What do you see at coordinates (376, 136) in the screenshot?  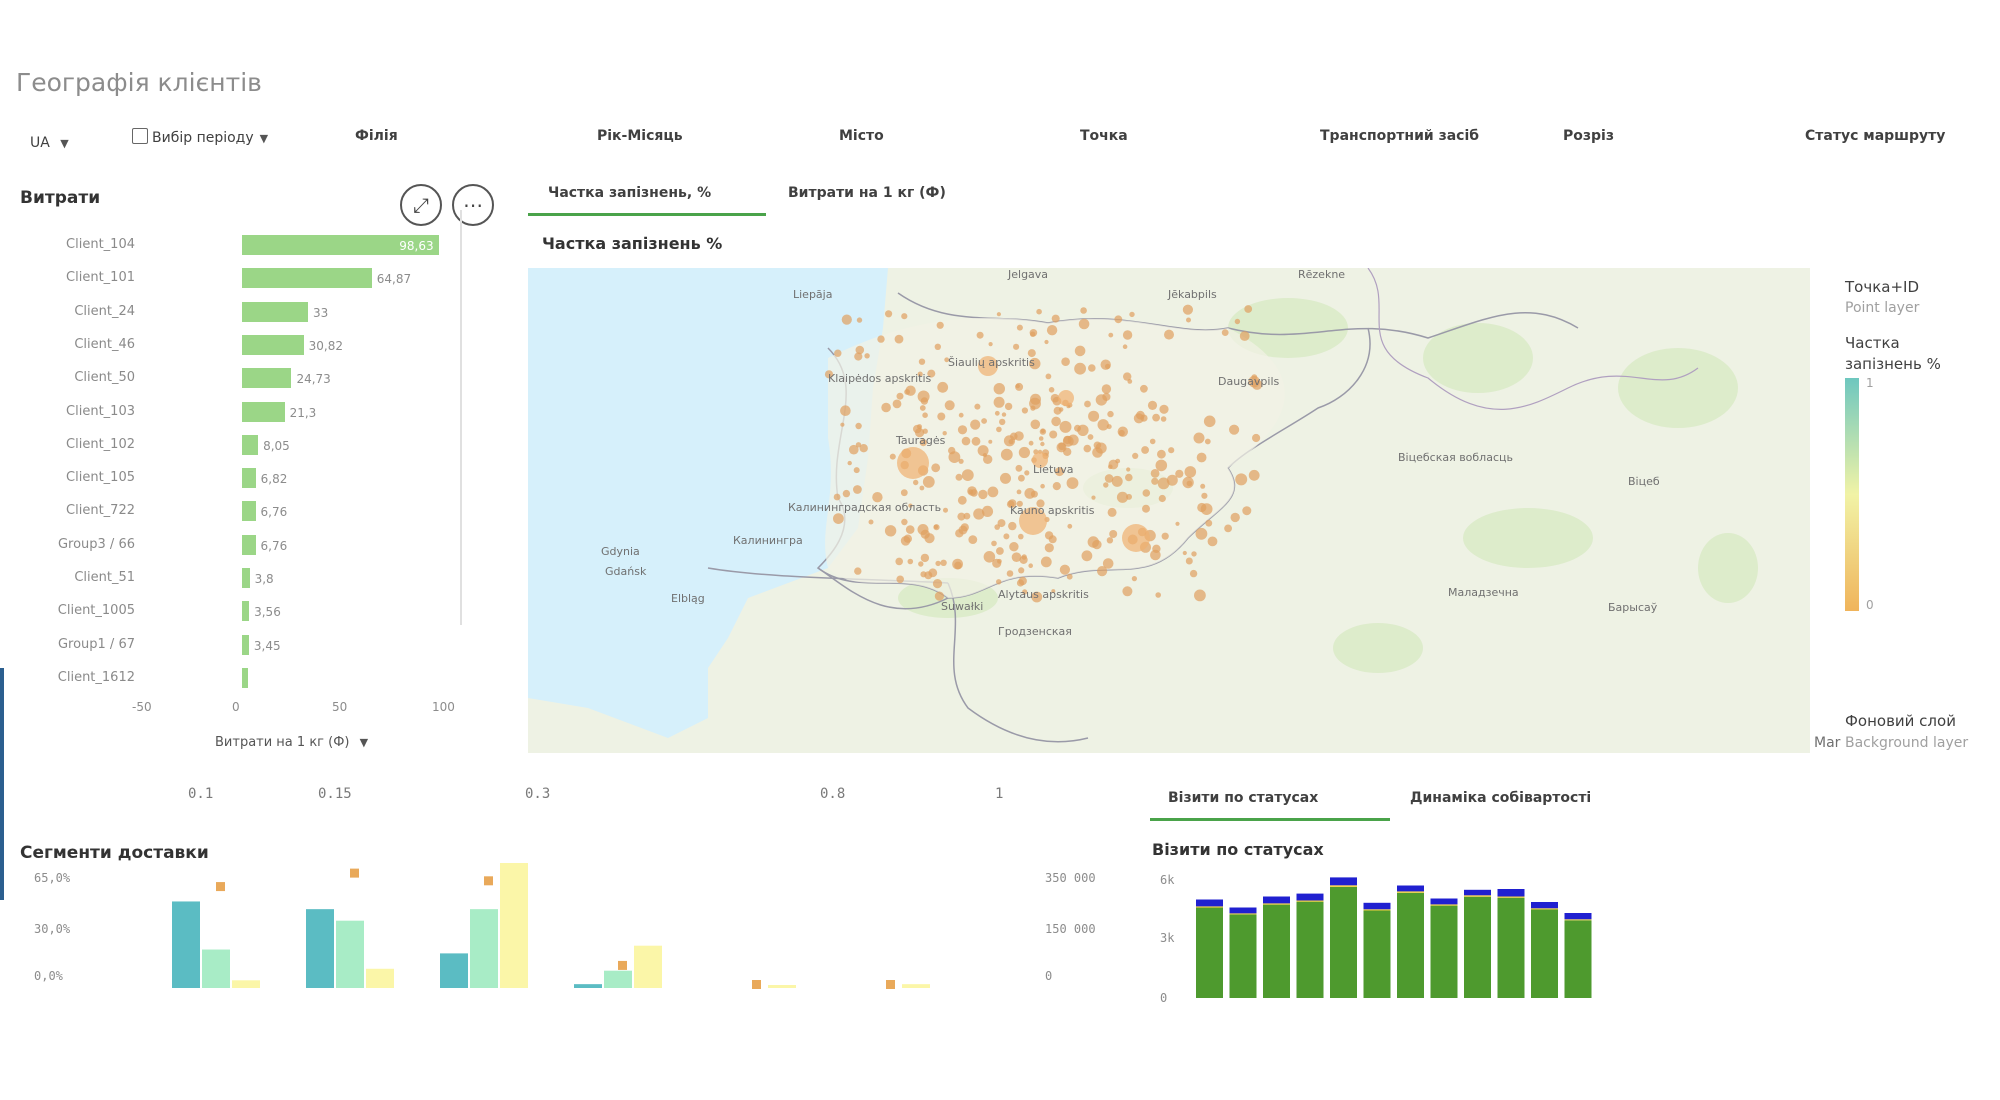 I see `branch-filter: Філія` at bounding box center [376, 136].